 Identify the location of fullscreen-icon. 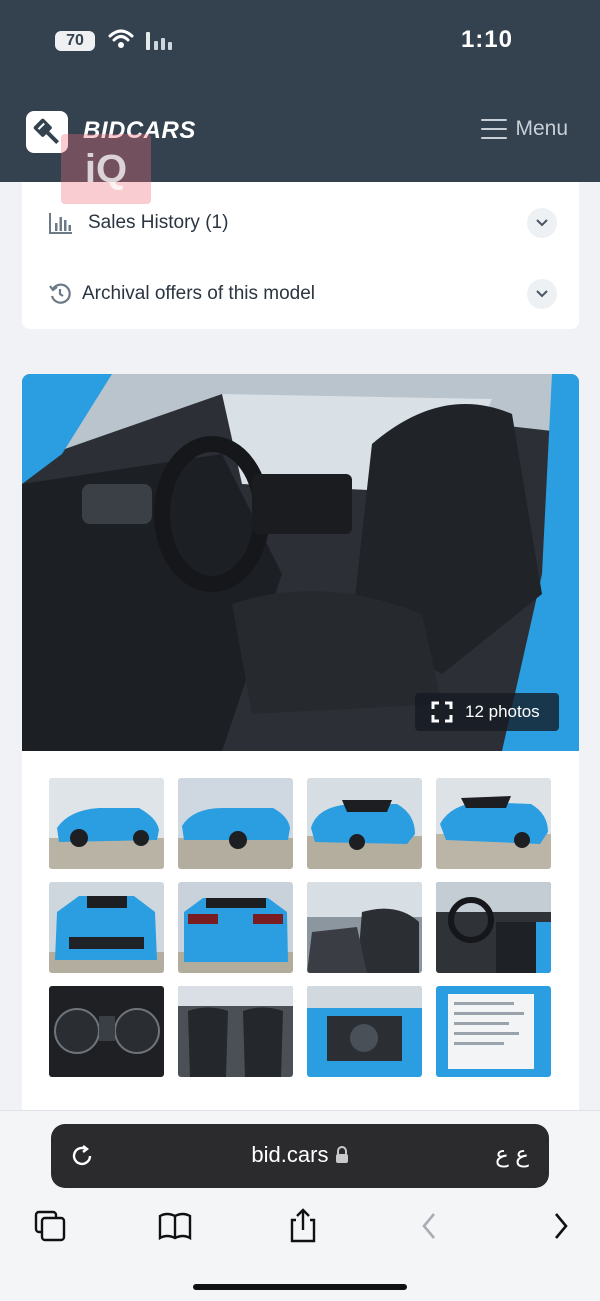
(442, 712).